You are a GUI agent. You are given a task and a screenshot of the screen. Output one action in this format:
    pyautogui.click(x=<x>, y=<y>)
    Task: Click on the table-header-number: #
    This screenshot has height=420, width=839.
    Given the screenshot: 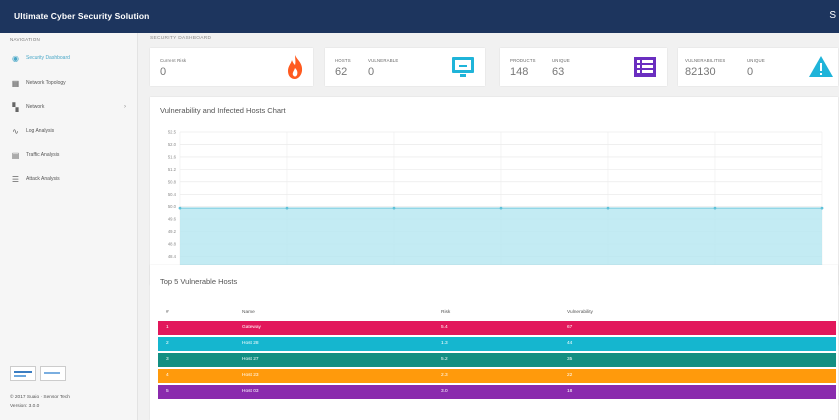 What is the action you would take?
    pyautogui.click(x=167, y=312)
    